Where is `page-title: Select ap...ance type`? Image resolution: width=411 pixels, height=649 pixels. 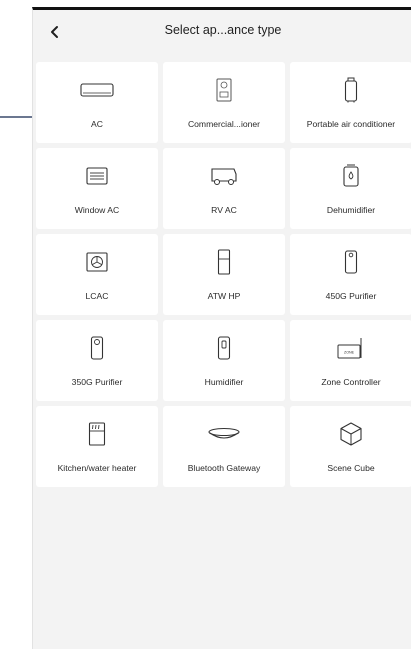 page-title: Select ap...ance type is located at coordinates (223, 30).